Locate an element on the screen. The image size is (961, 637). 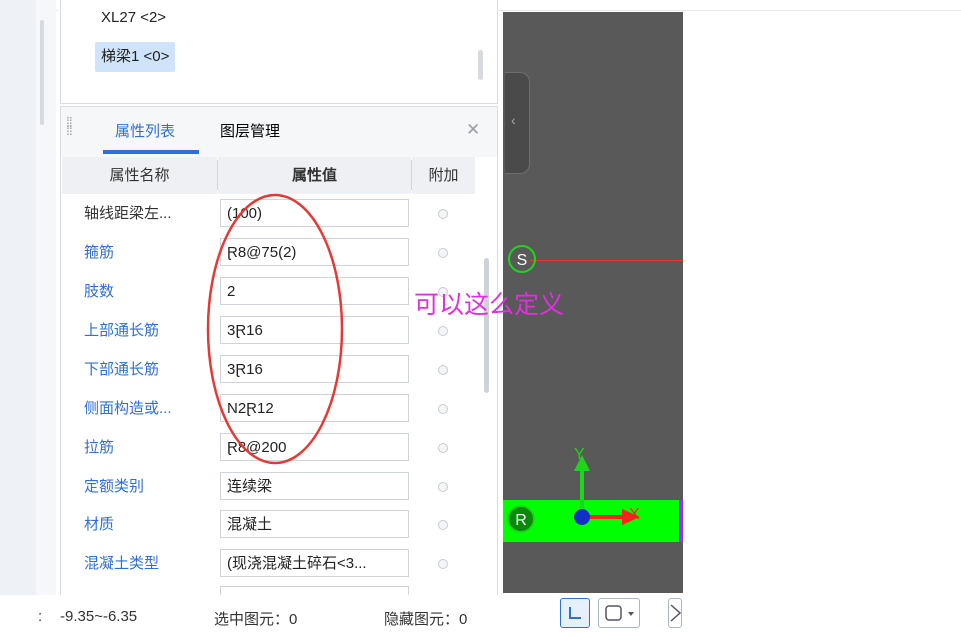
select-frame-icon is located at coordinates (619, 613).